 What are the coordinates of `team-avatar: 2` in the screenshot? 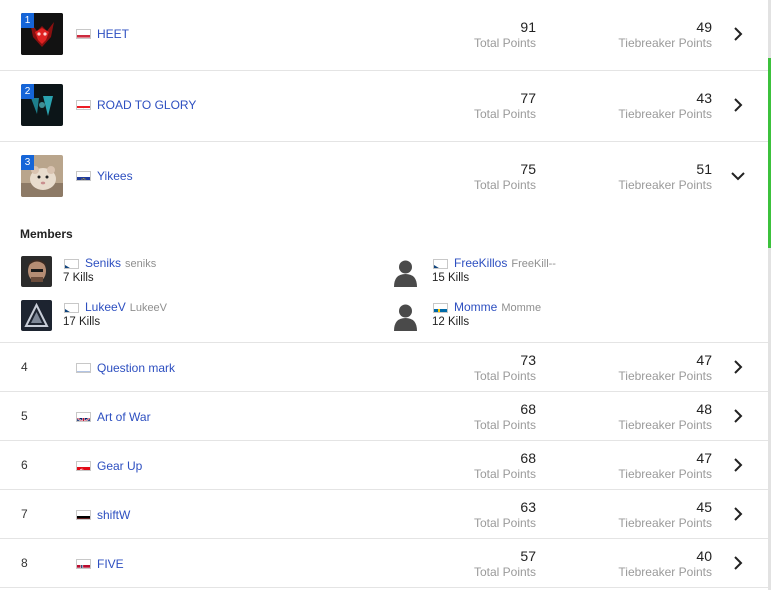 It's located at (42, 105).